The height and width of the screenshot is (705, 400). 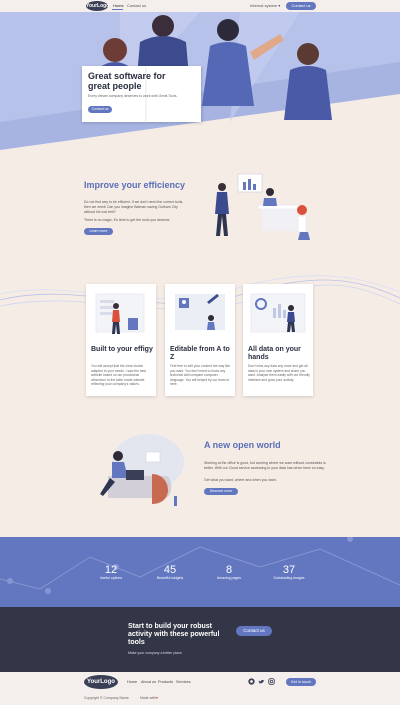 What do you see at coordinates (97, 6) in the screenshot?
I see `logo: YourLogo` at bounding box center [97, 6].